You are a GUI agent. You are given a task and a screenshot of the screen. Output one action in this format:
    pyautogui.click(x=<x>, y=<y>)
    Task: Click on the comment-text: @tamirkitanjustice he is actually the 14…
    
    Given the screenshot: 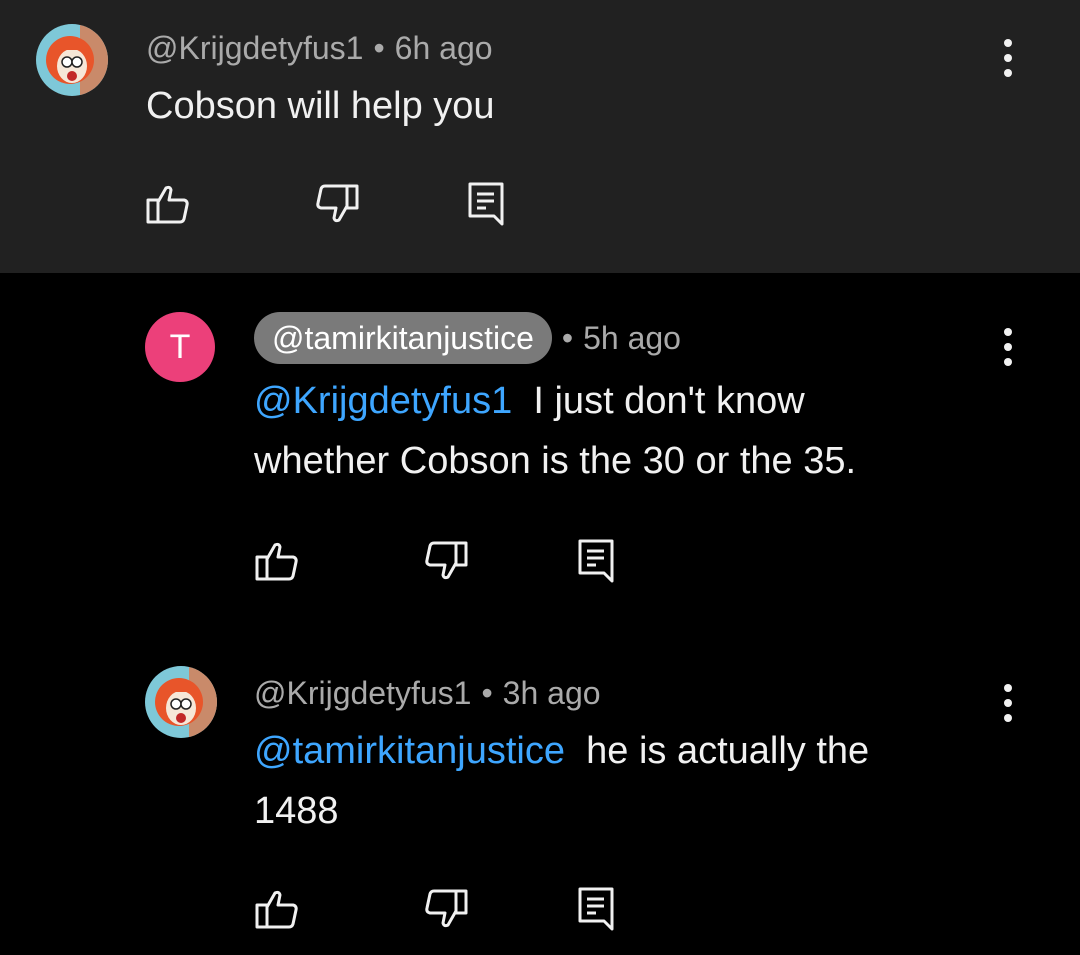 What is the action you would take?
    pyautogui.click(x=614, y=781)
    